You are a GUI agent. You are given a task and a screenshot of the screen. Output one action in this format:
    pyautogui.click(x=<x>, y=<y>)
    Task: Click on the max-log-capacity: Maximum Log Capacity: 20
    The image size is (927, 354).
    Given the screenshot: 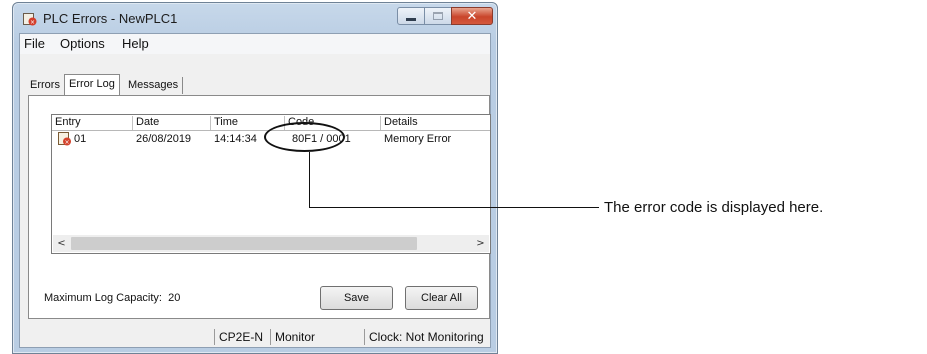 What is the action you would take?
    pyautogui.click(x=112, y=298)
    